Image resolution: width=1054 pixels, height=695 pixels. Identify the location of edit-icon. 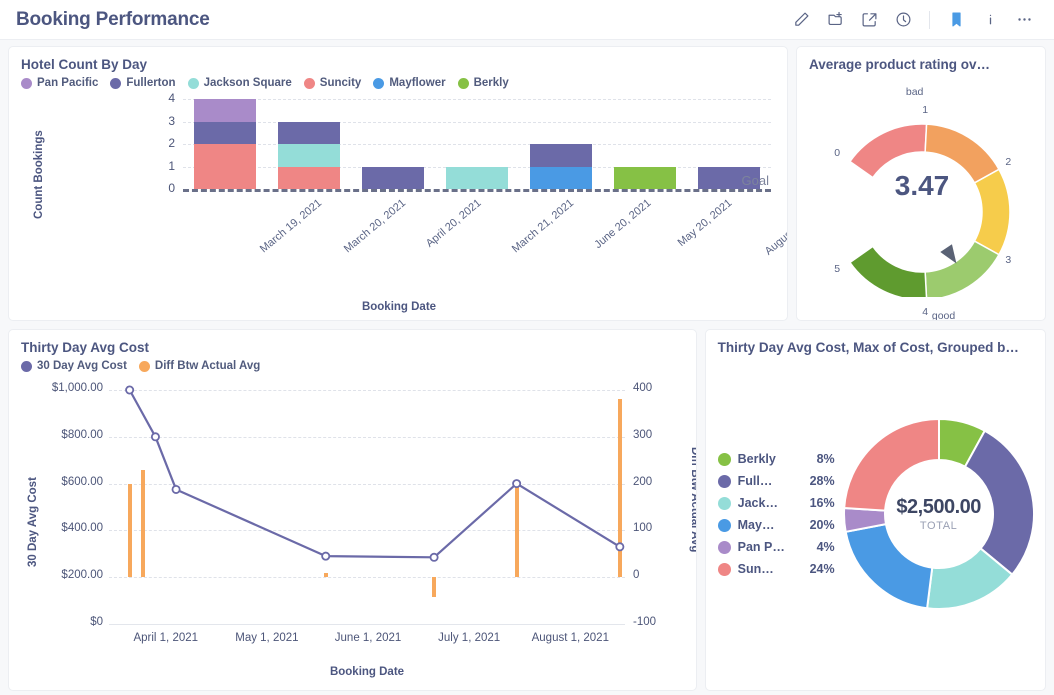
(801, 20).